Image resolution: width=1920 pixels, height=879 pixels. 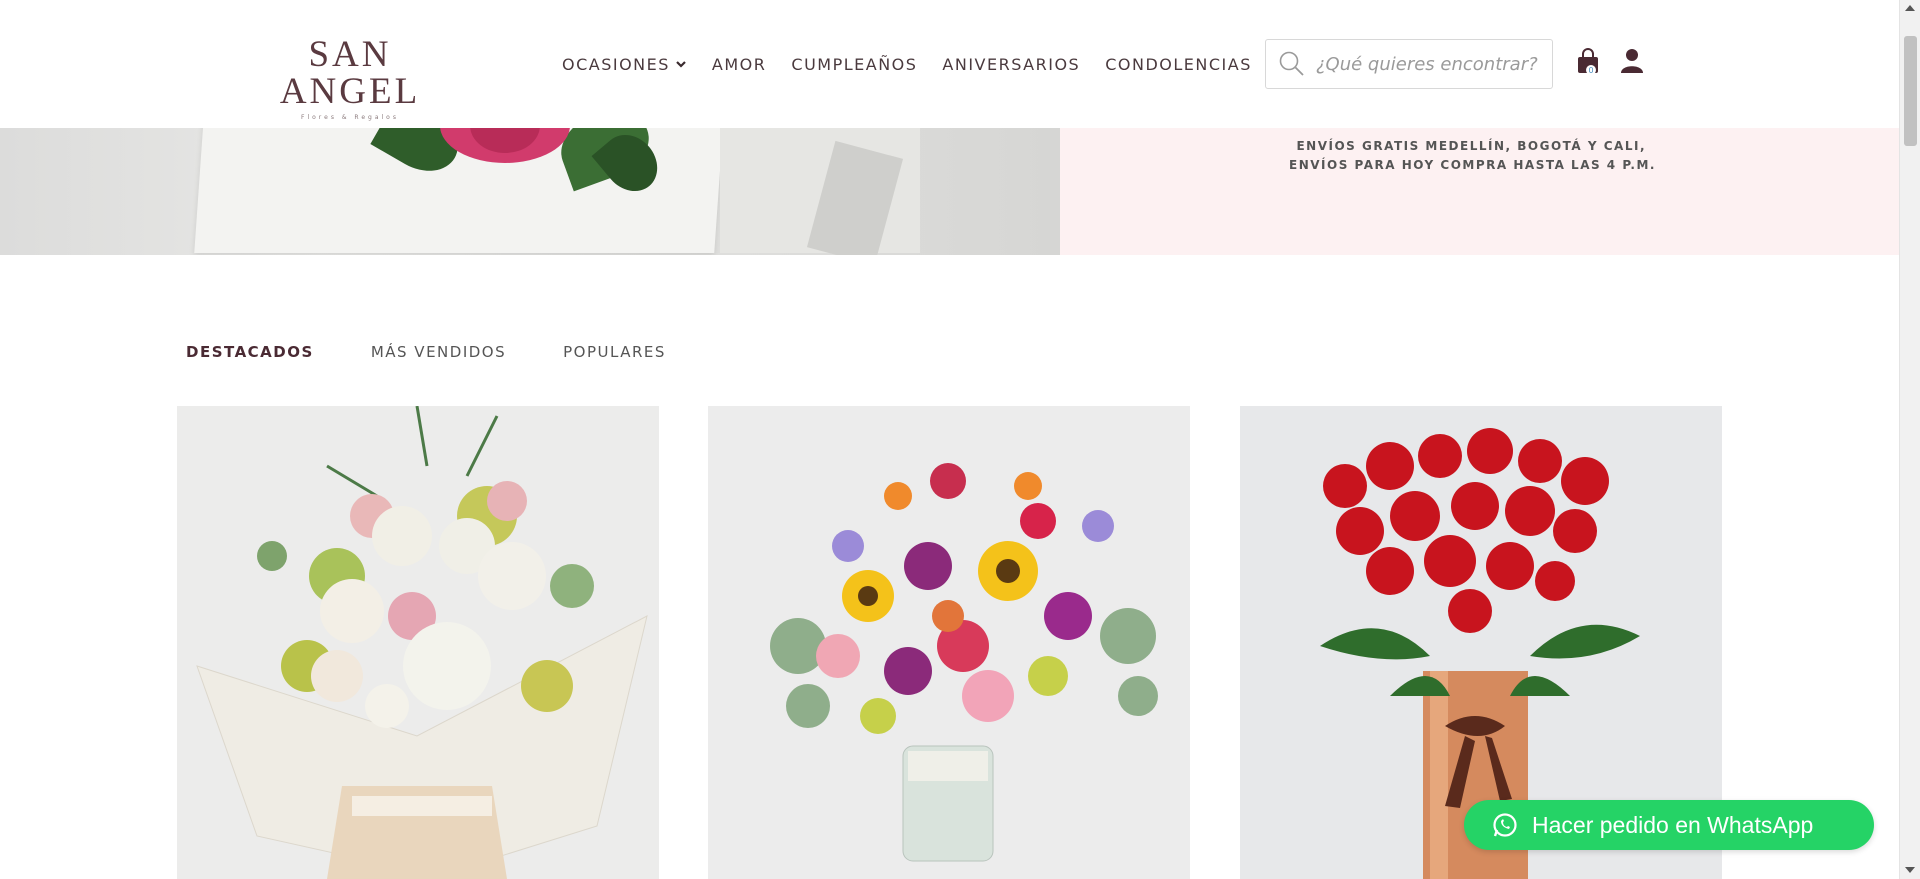 I want to click on nav-item-cumpleanos: CUMPLEAÑOS, so click(x=854, y=64).